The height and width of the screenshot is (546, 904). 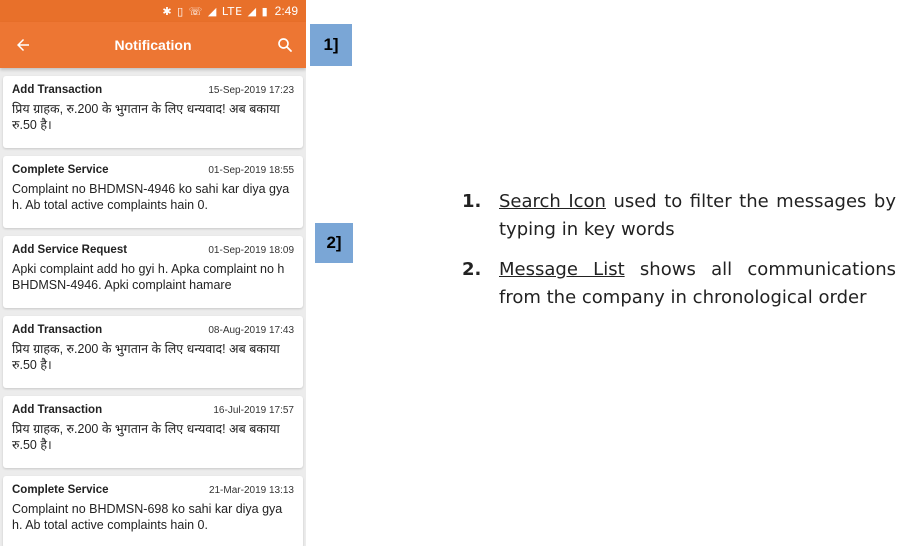 What do you see at coordinates (153, 11) in the screenshot?
I see `status-bar: ✱ ▯ ☏ ◢ LTE ◢ ▮ 2:49` at bounding box center [153, 11].